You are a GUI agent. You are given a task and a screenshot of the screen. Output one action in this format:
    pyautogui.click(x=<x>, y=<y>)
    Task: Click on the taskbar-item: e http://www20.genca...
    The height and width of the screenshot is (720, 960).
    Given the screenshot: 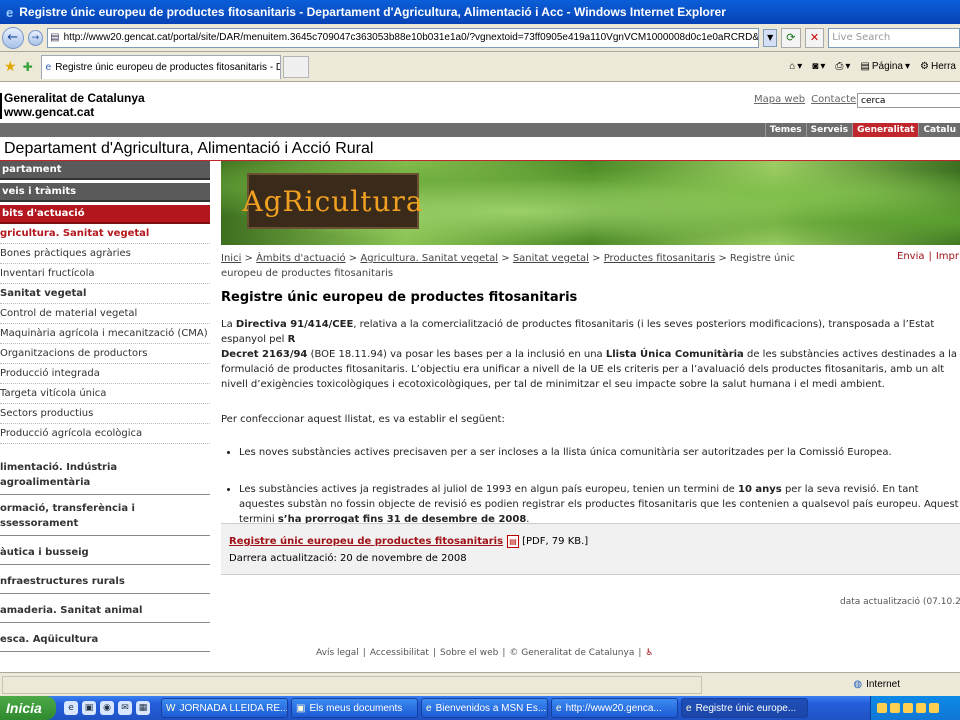 What is the action you would take?
    pyautogui.click(x=614, y=708)
    